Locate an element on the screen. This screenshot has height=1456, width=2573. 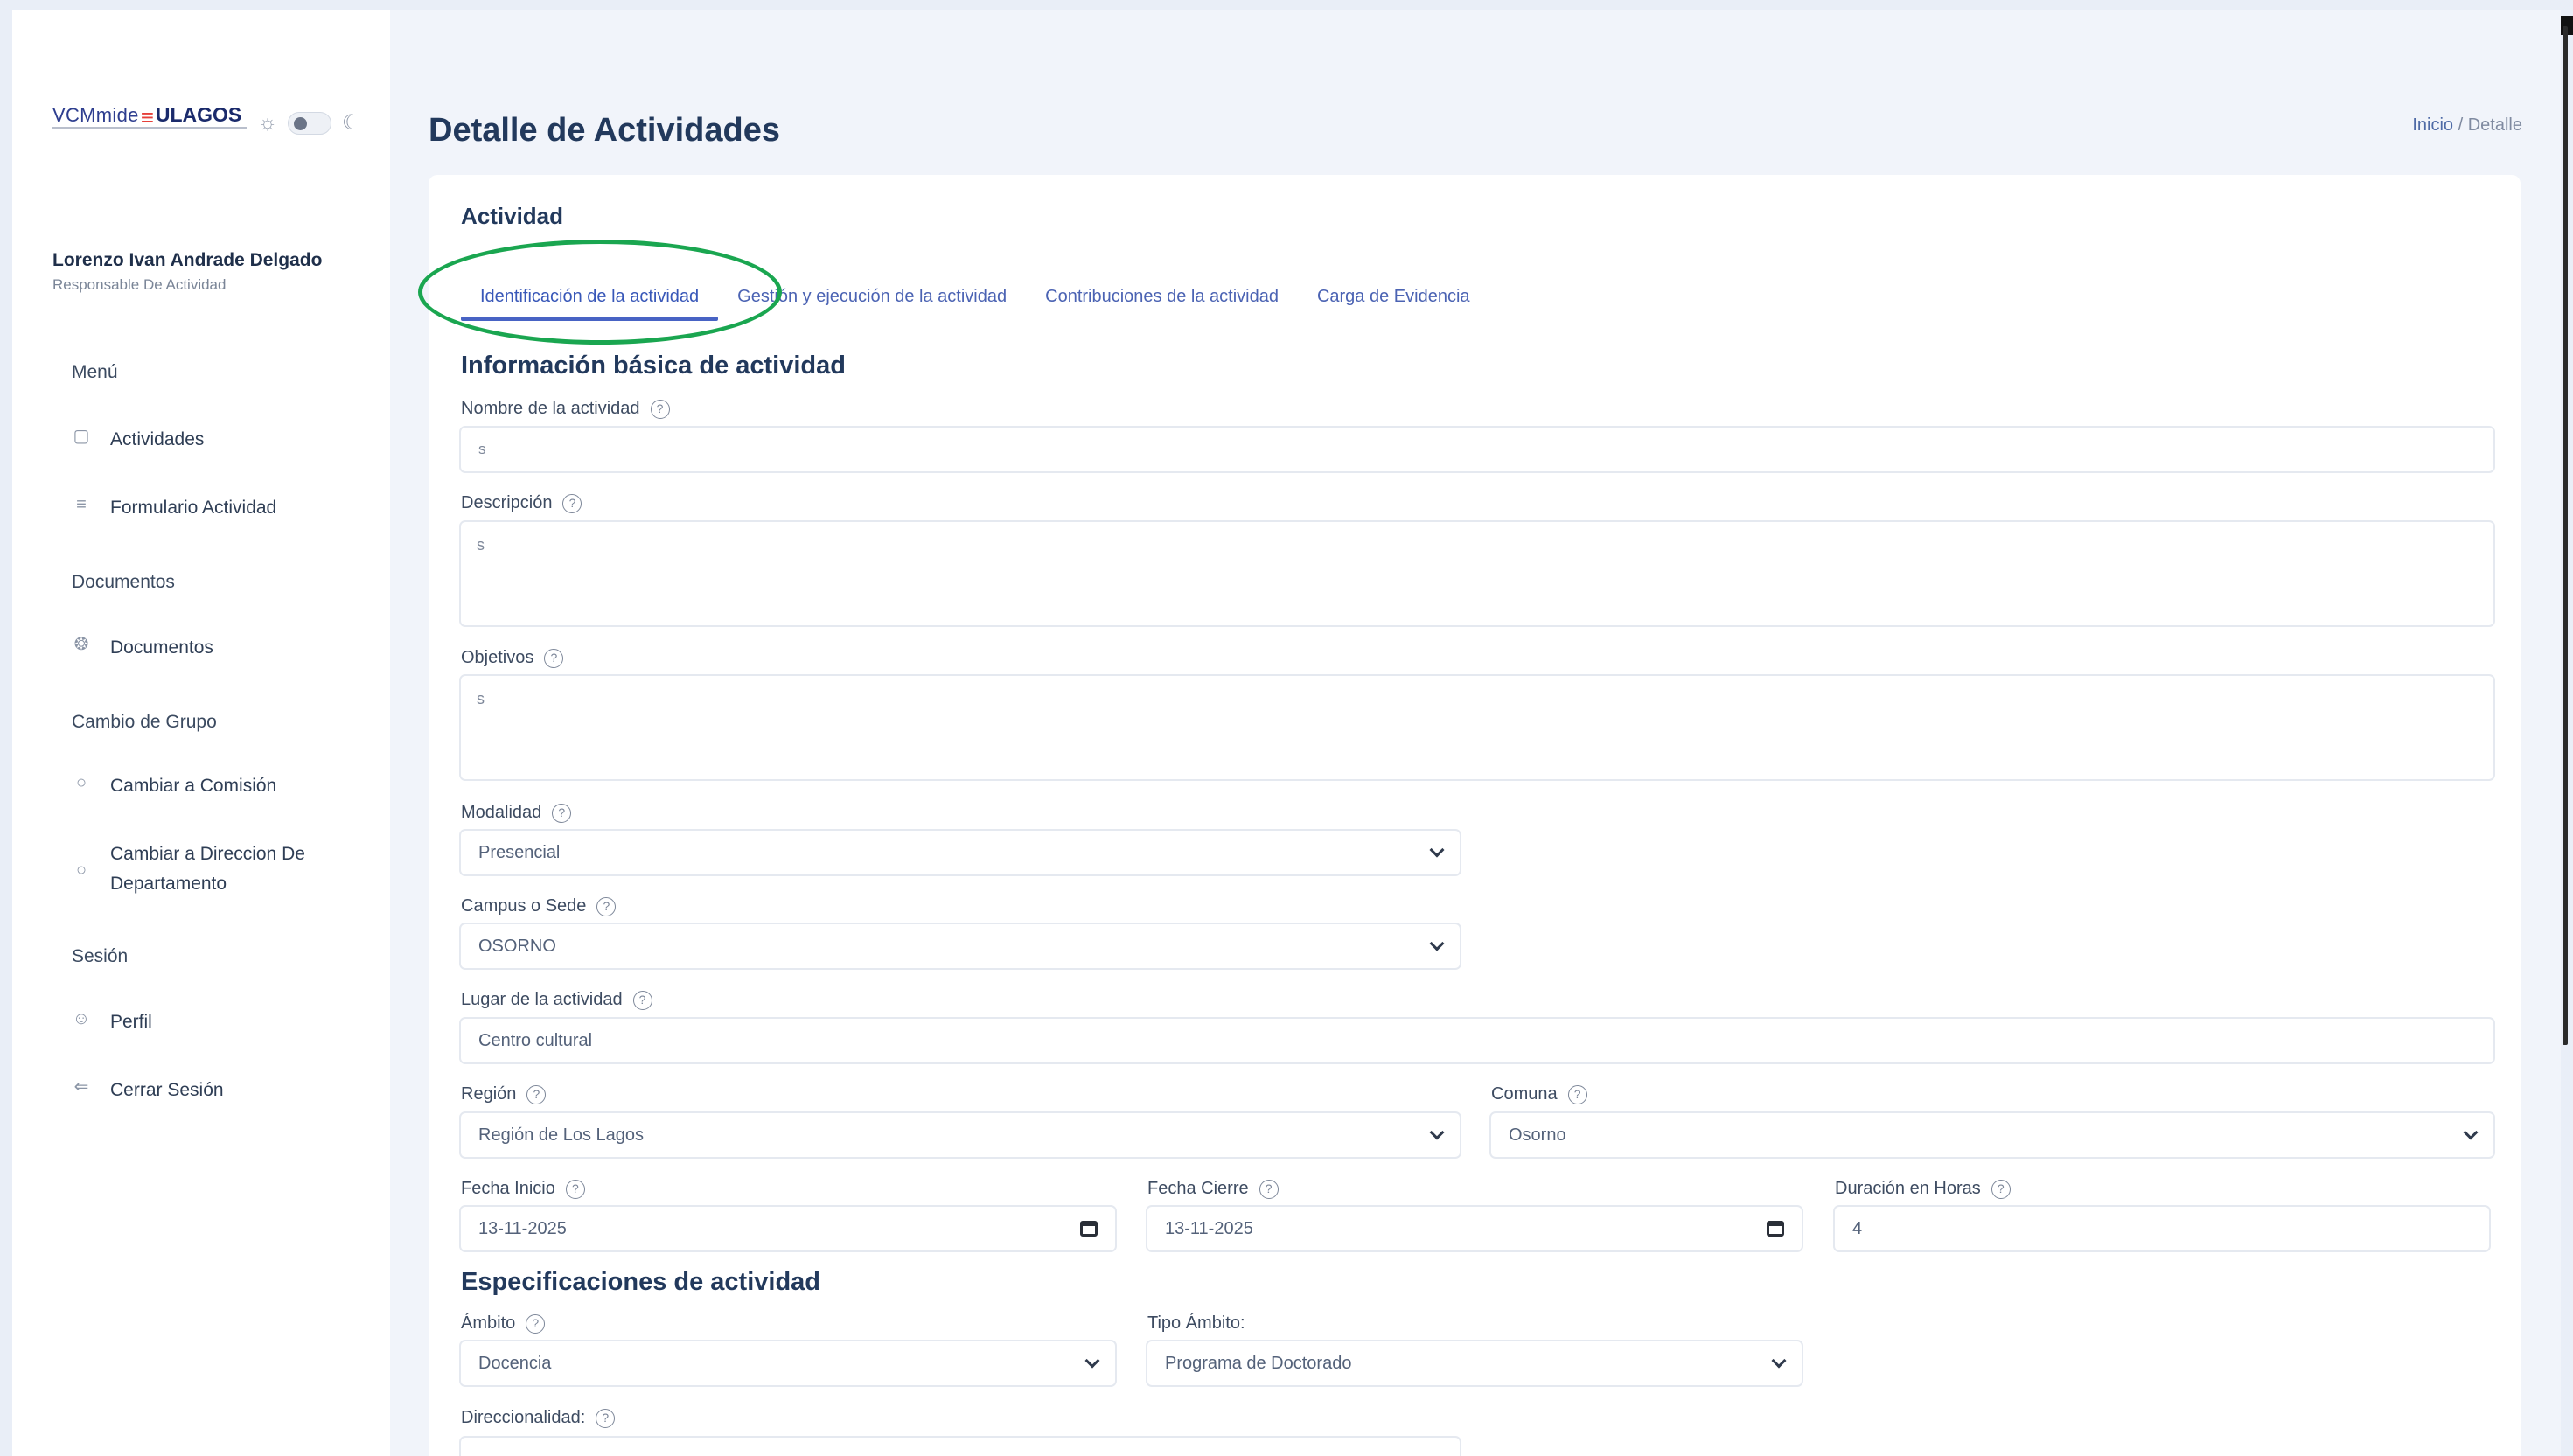
tab-identificacion: Identificación de la actividad is located at coordinates (590, 303).